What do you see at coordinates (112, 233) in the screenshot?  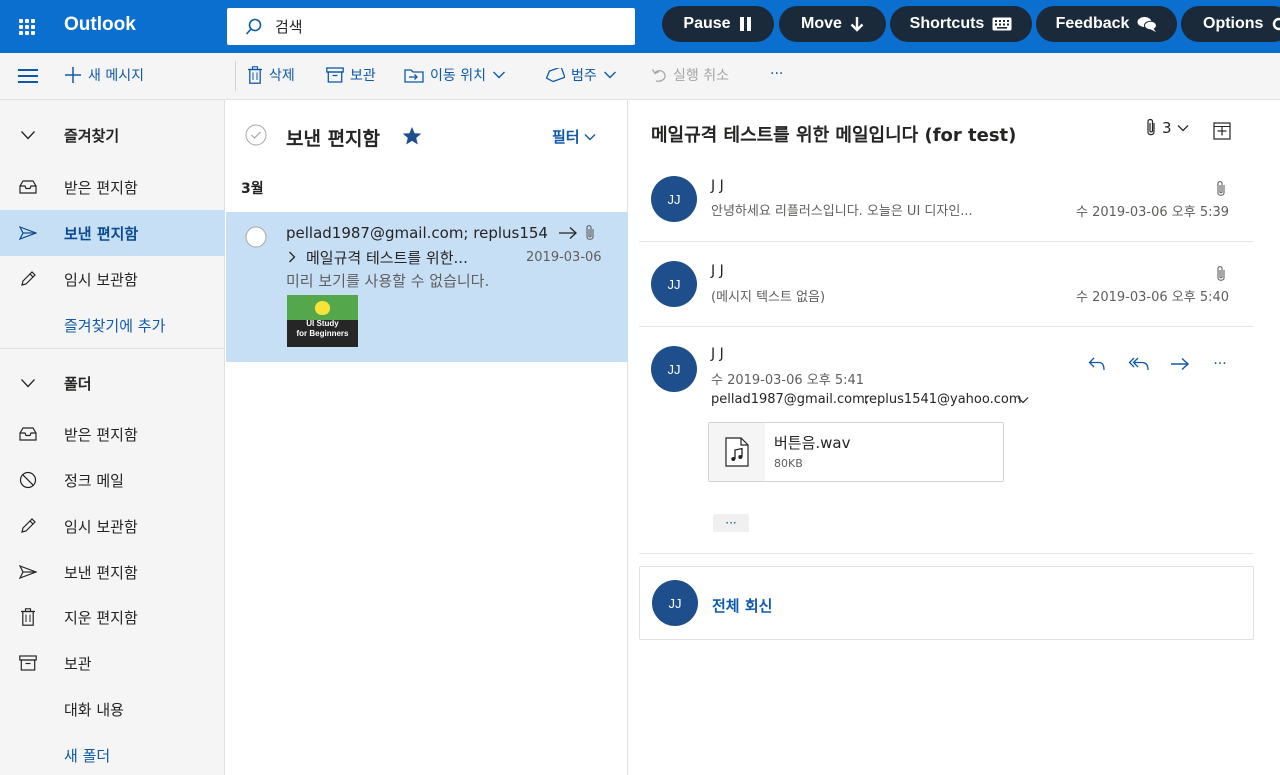 I see `sidebar-item-favorites-sent: 보낸 편지함` at bounding box center [112, 233].